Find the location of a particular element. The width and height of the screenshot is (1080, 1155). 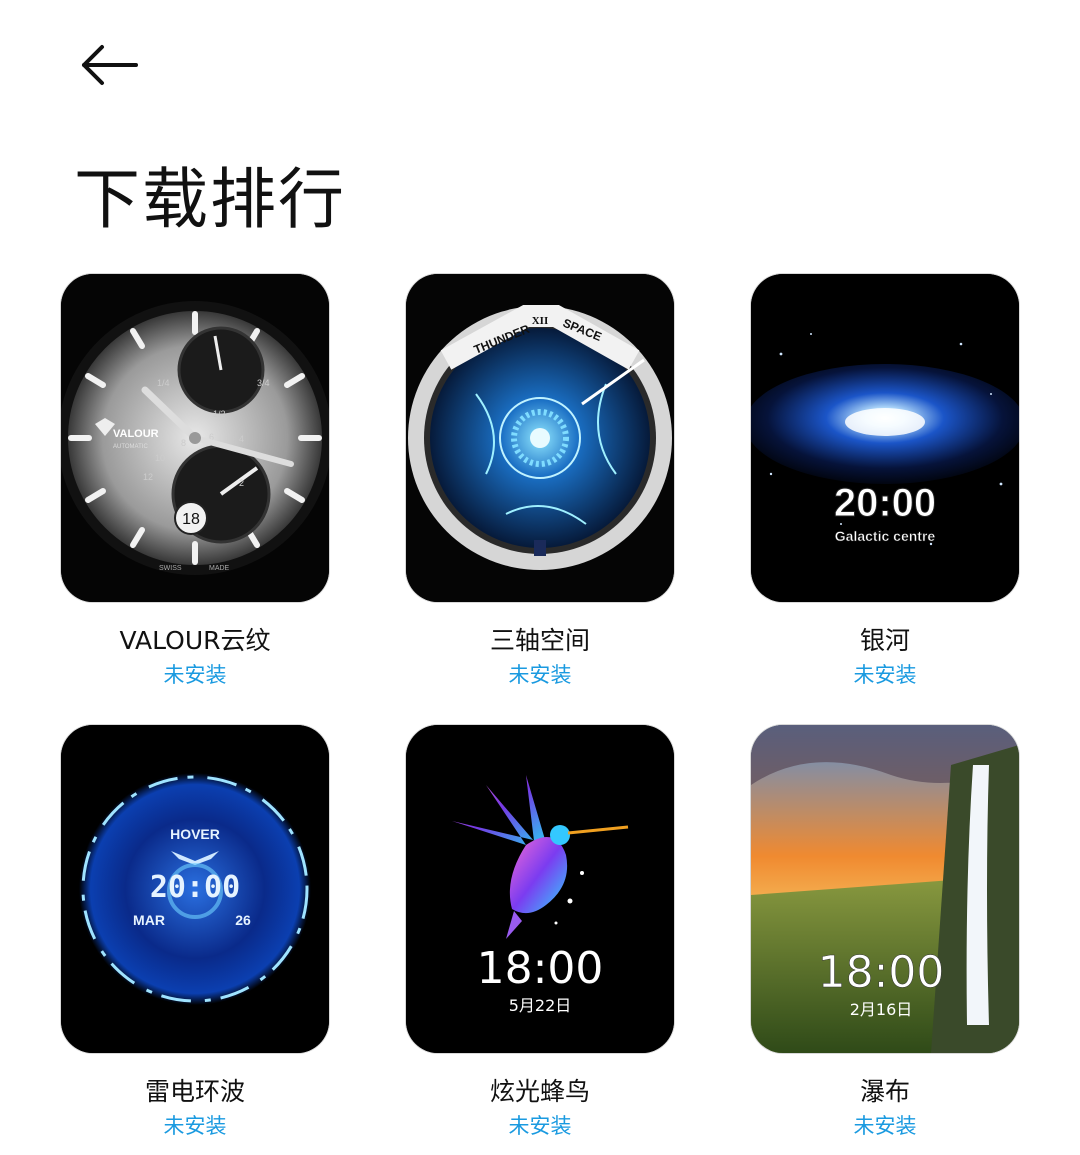

watchface-card-waterfall: 18:00 2月16日 瀑布 未安装 is located at coordinates (885, 940).